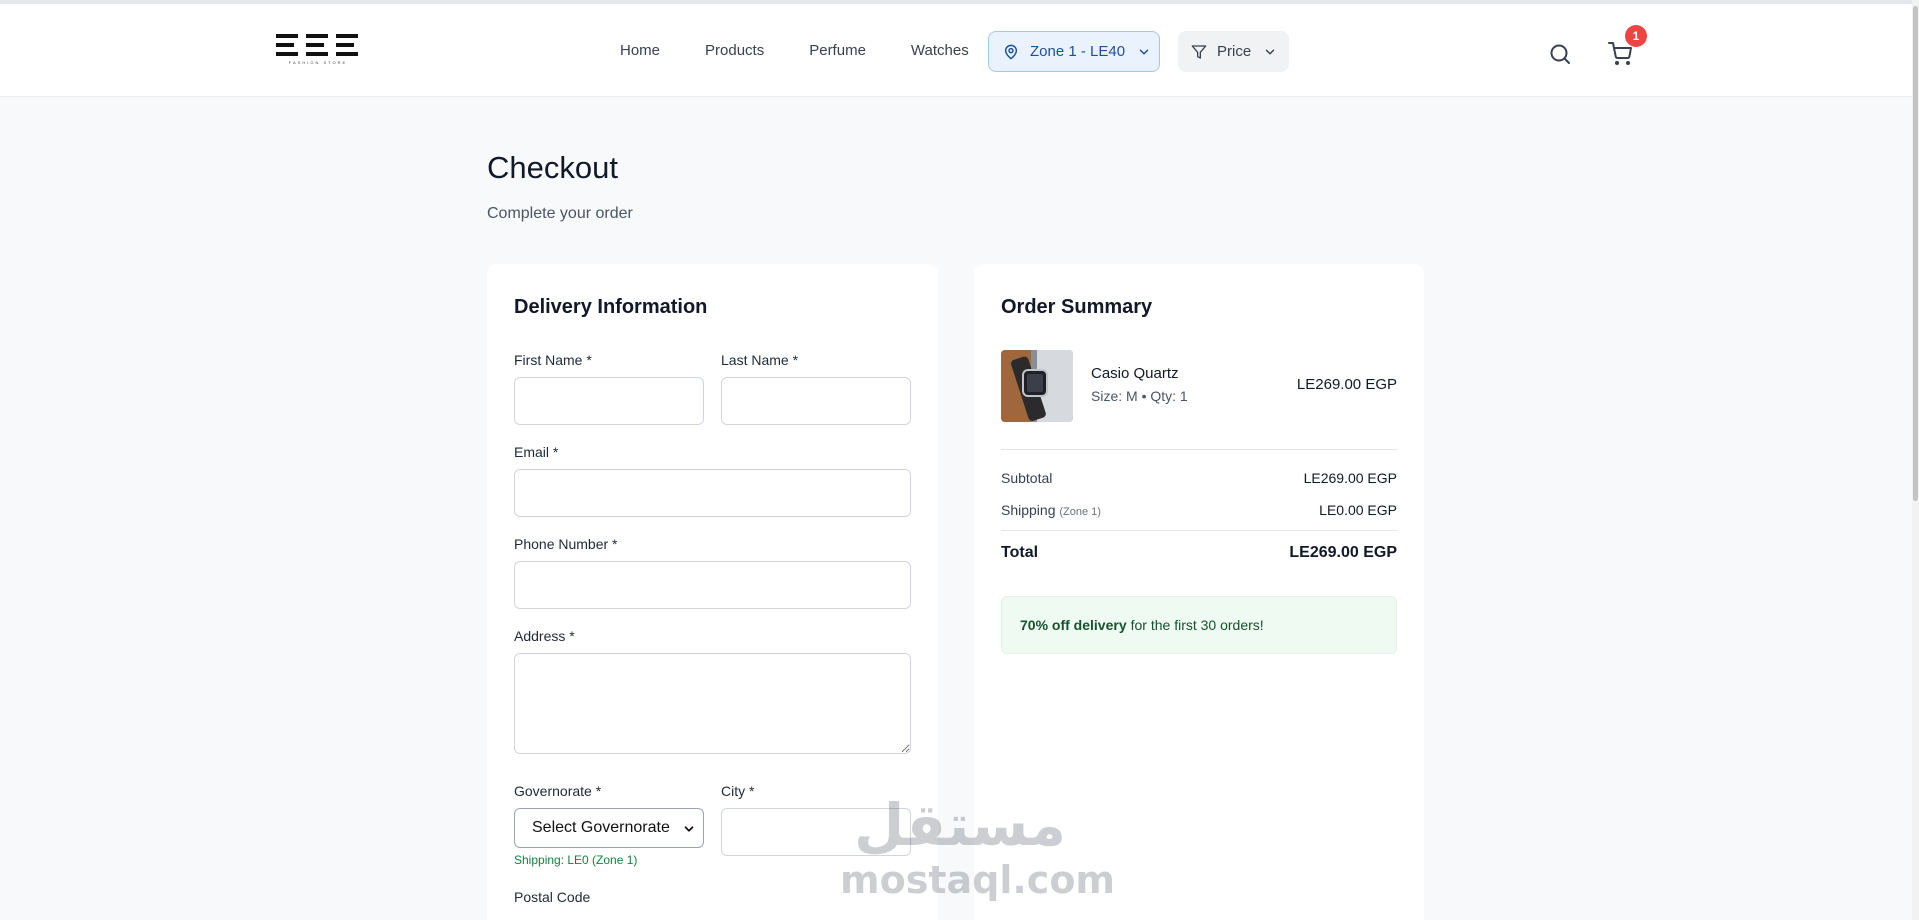 The height and width of the screenshot is (920, 1919). Describe the element at coordinates (1078, 51) in the screenshot. I see `zone-label: Zone 1 - LE40` at that location.